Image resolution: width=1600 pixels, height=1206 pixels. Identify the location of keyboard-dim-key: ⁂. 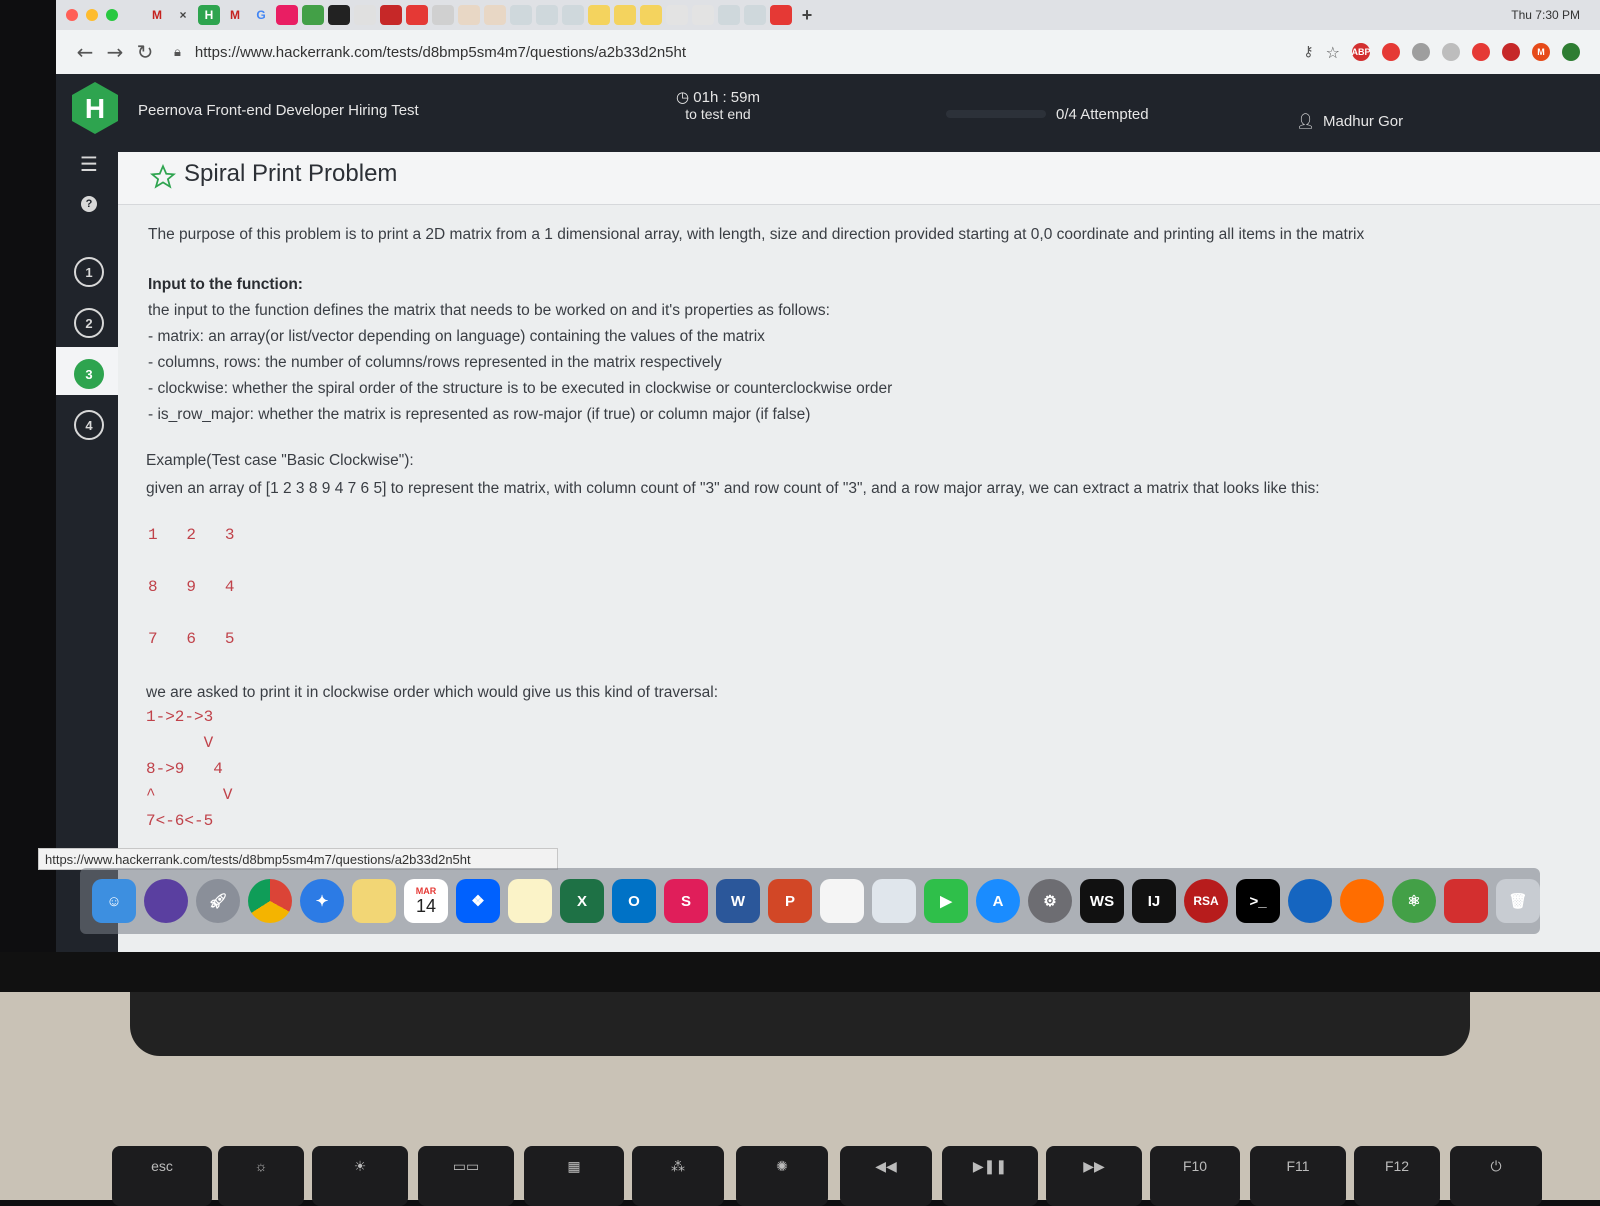
(678, 1176).